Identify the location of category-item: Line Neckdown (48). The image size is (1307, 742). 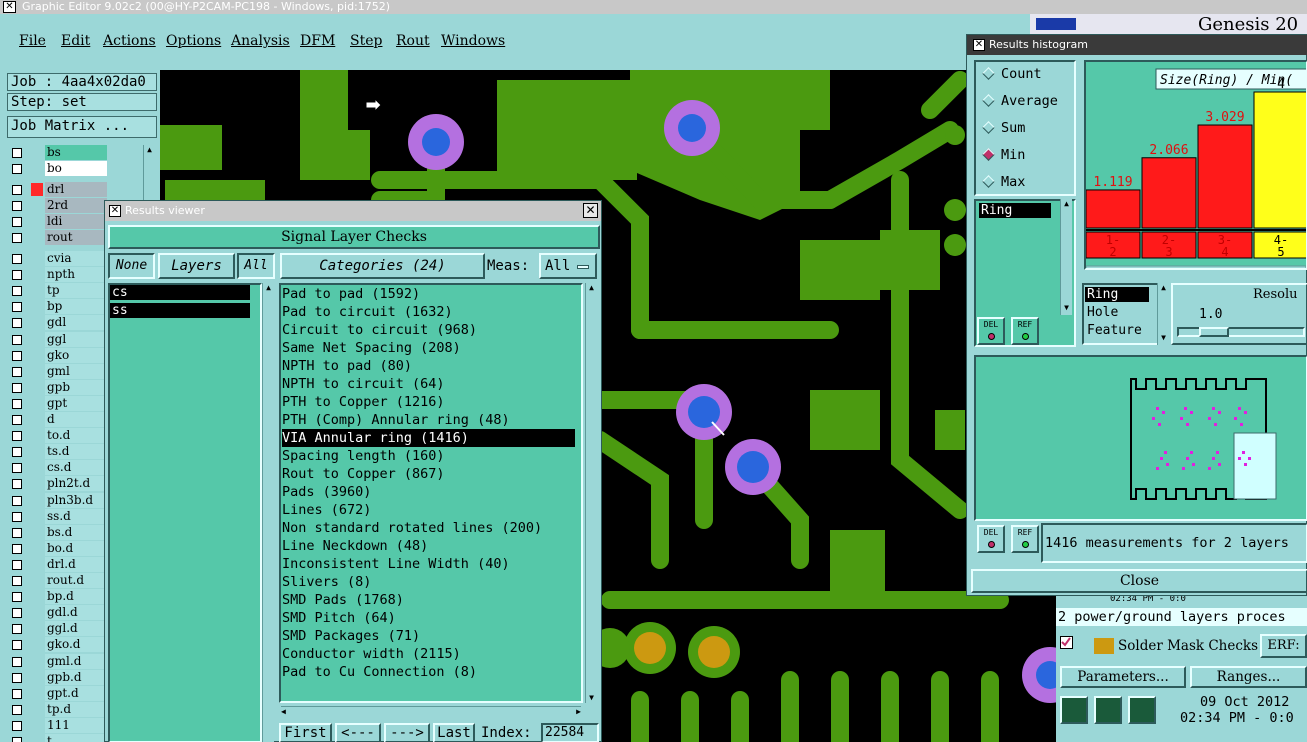
(355, 546).